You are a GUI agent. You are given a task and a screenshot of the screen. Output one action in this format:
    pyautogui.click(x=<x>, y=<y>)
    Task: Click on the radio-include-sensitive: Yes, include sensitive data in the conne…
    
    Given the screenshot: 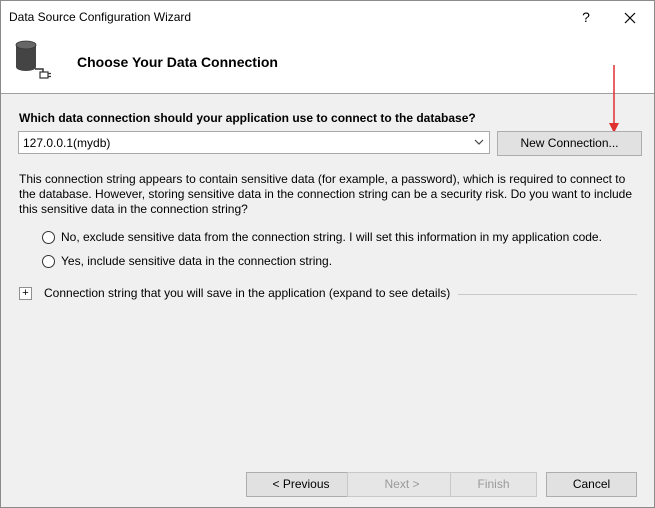 What is the action you would take?
    pyautogui.click(x=187, y=261)
    